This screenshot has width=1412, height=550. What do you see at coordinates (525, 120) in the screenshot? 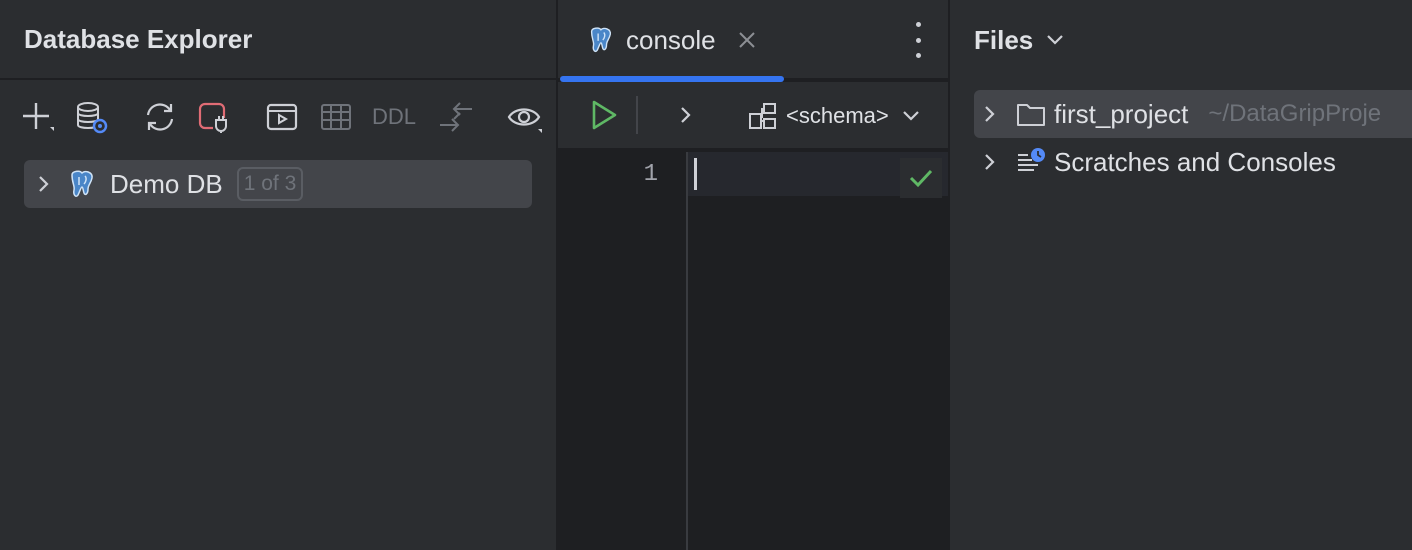
I see `eye-icon` at bounding box center [525, 120].